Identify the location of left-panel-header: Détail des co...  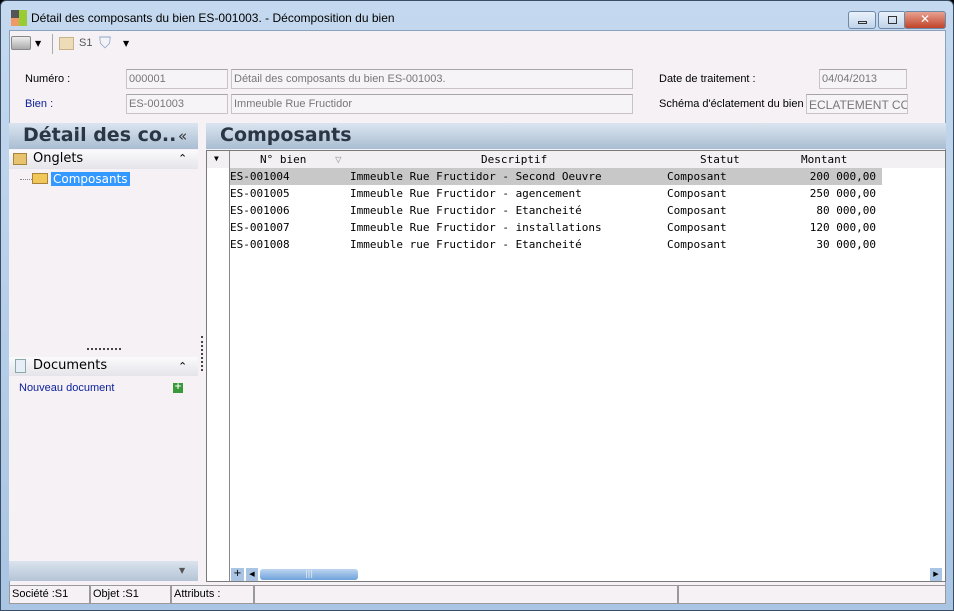
(103, 136).